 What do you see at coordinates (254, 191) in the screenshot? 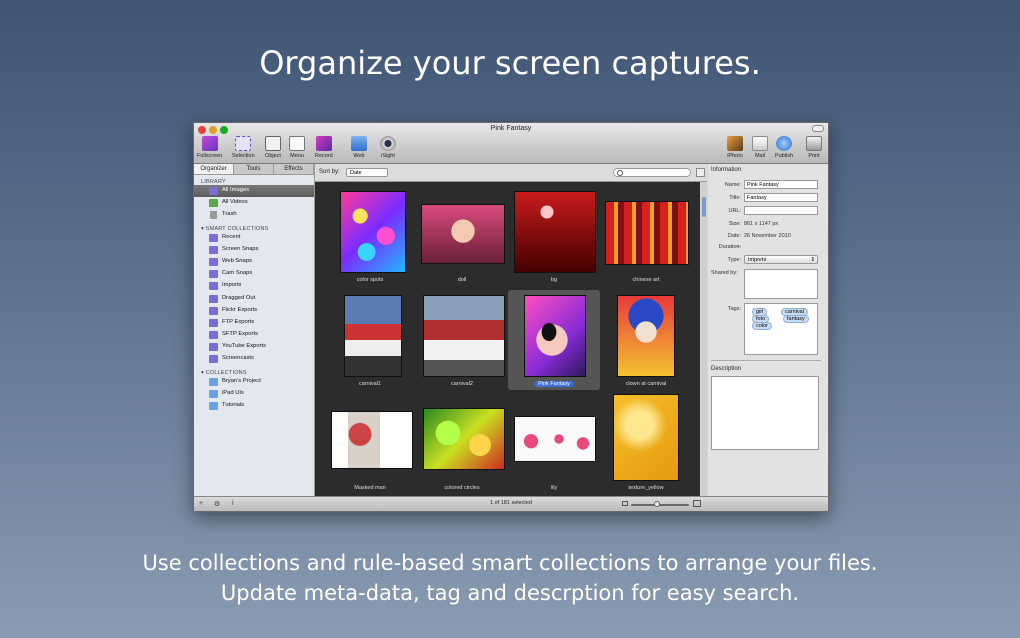
I see `sidebar-item-all-images: All Images` at bounding box center [254, 191].